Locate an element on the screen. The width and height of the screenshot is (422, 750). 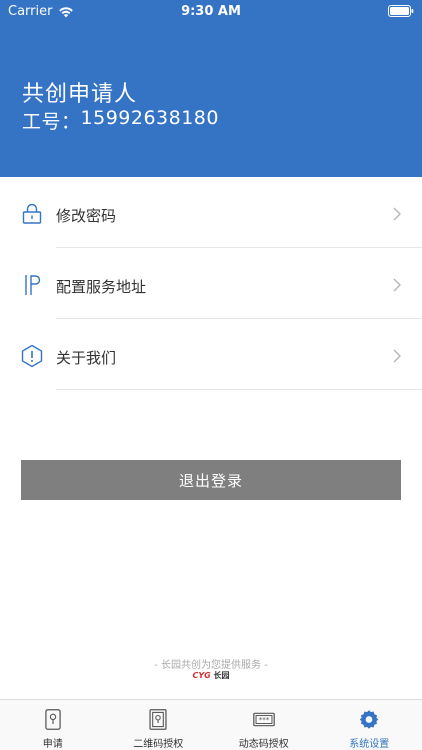
tab-system-settings: 系统设置 is located at coordinates (369, 725).